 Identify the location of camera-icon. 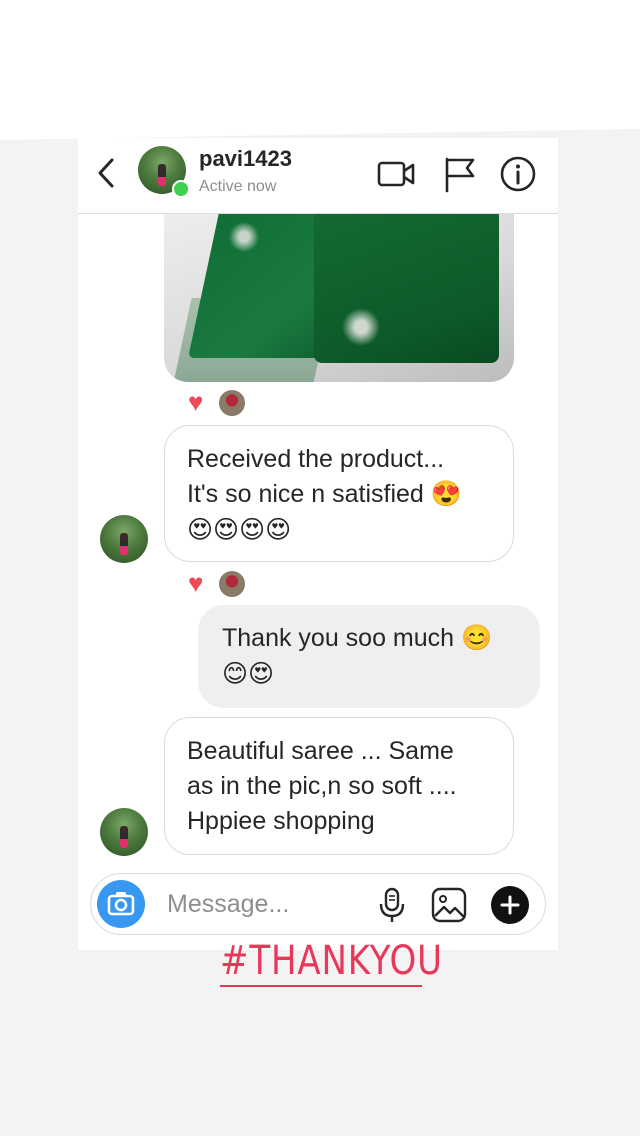
(121, 904).